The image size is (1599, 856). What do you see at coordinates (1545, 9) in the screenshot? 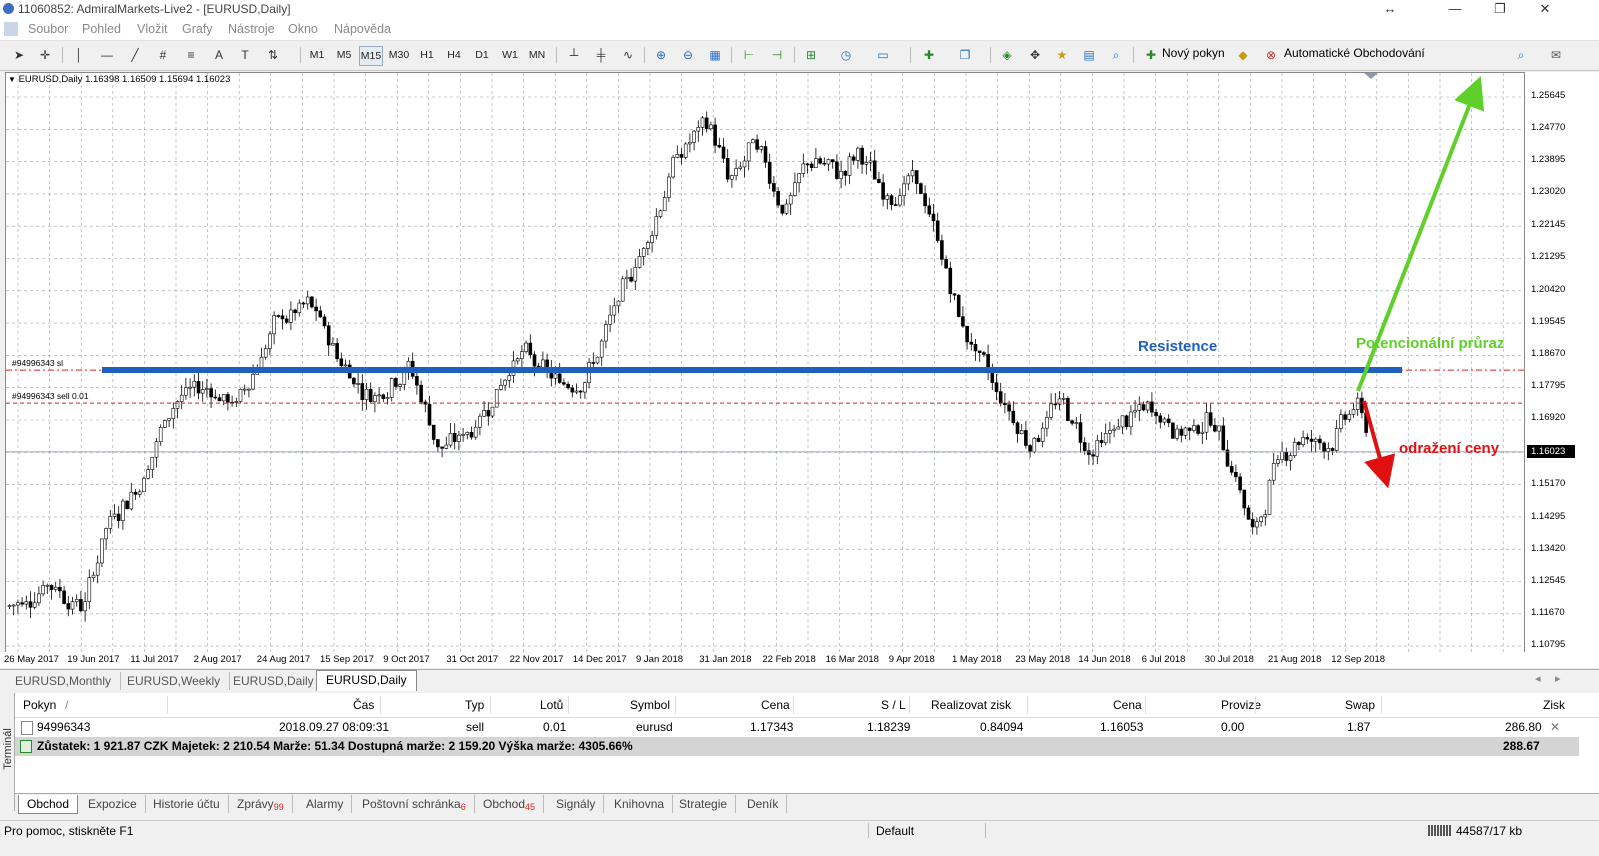
I see `close-button: ✕` at bounding box center [1545, 9].